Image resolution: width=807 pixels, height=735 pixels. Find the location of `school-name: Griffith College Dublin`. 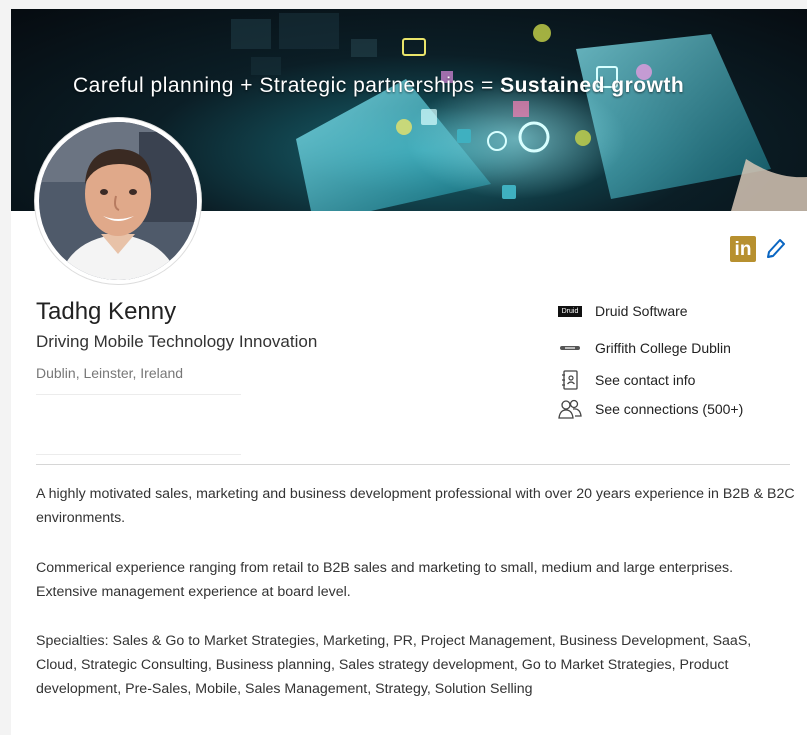

school-name: Griffith College Dublin is located at coordinates (663, 348).